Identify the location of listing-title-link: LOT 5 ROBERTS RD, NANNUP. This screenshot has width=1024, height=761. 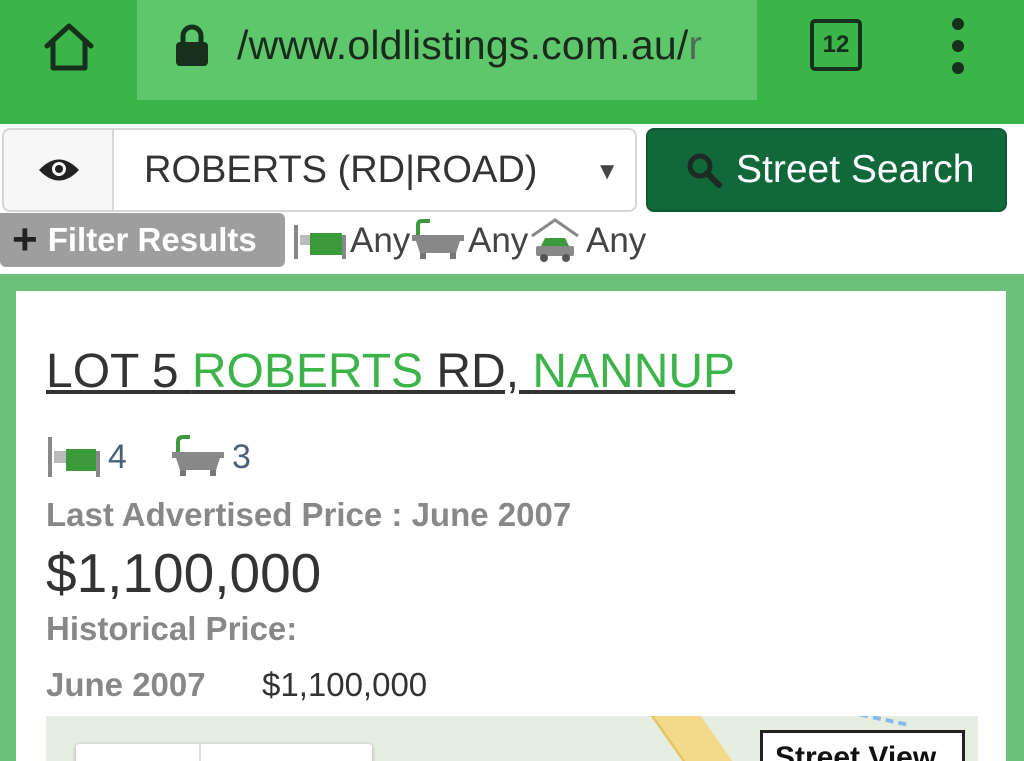
(390, 371).